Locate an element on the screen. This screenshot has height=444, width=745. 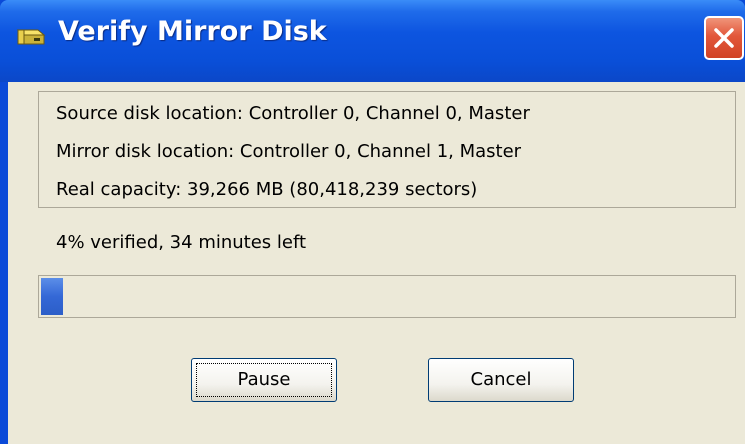
close-button is located at coordinates (724, 38).